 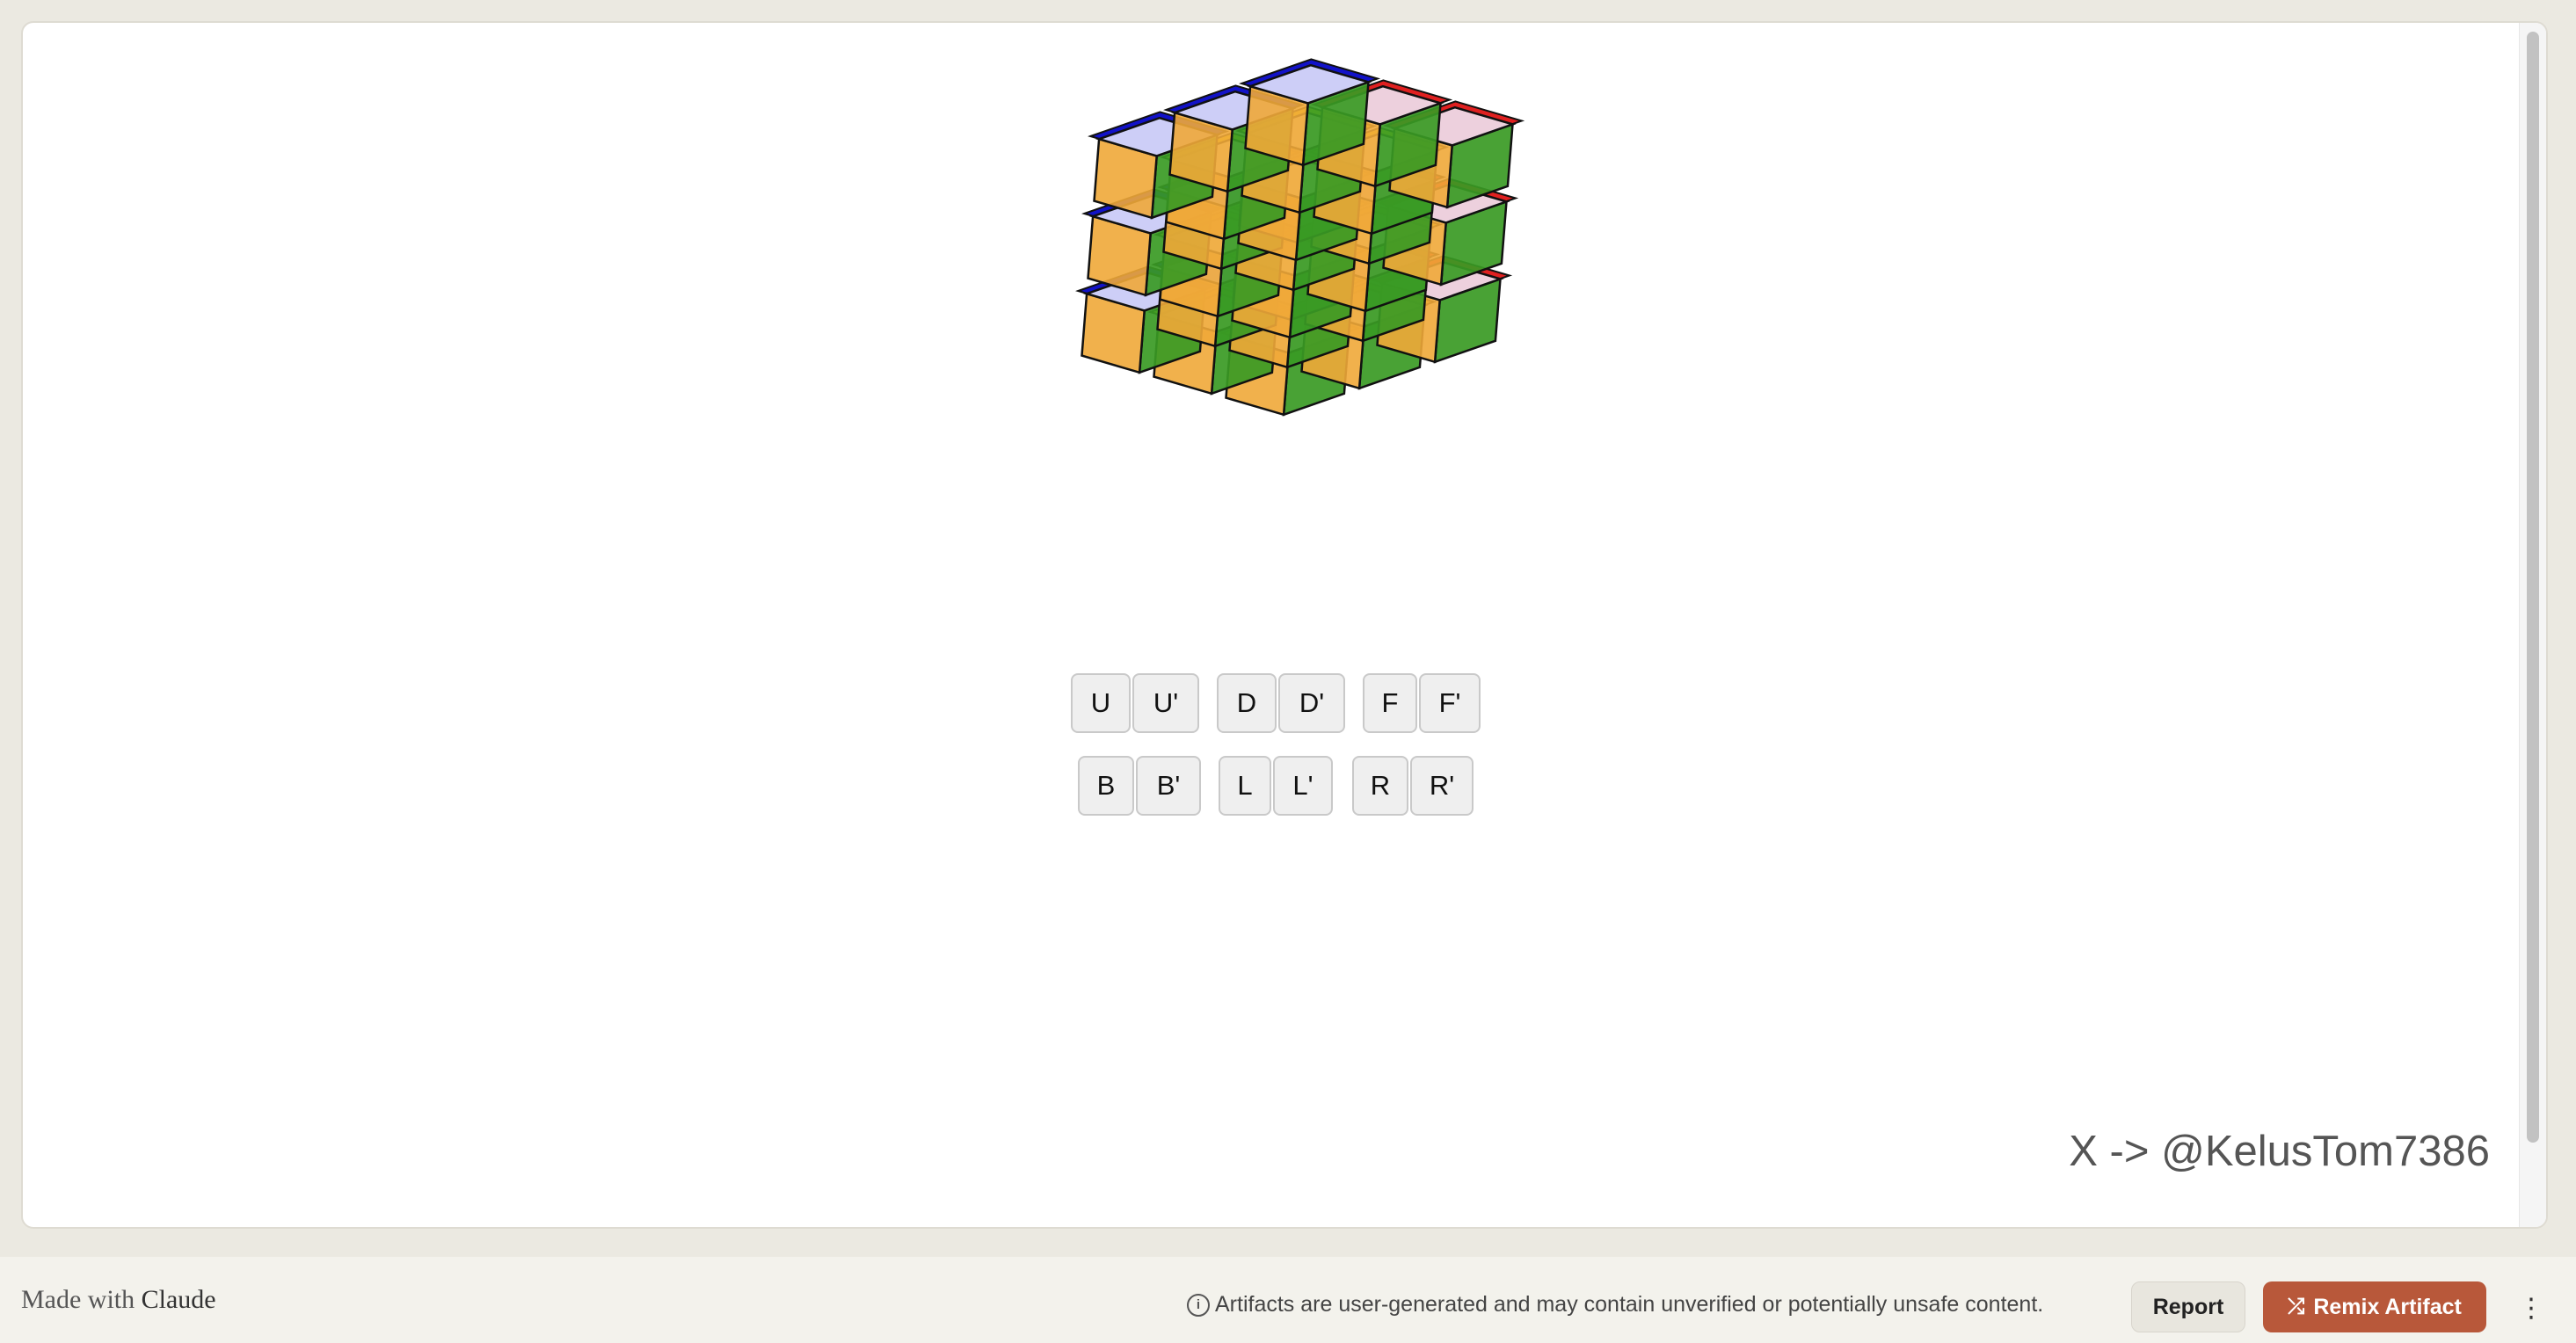 What do you see at coordinates (2530, 1307) in the screenshot?
I see `more-options-button: ⋮` at bounding box center [2530, 1307].